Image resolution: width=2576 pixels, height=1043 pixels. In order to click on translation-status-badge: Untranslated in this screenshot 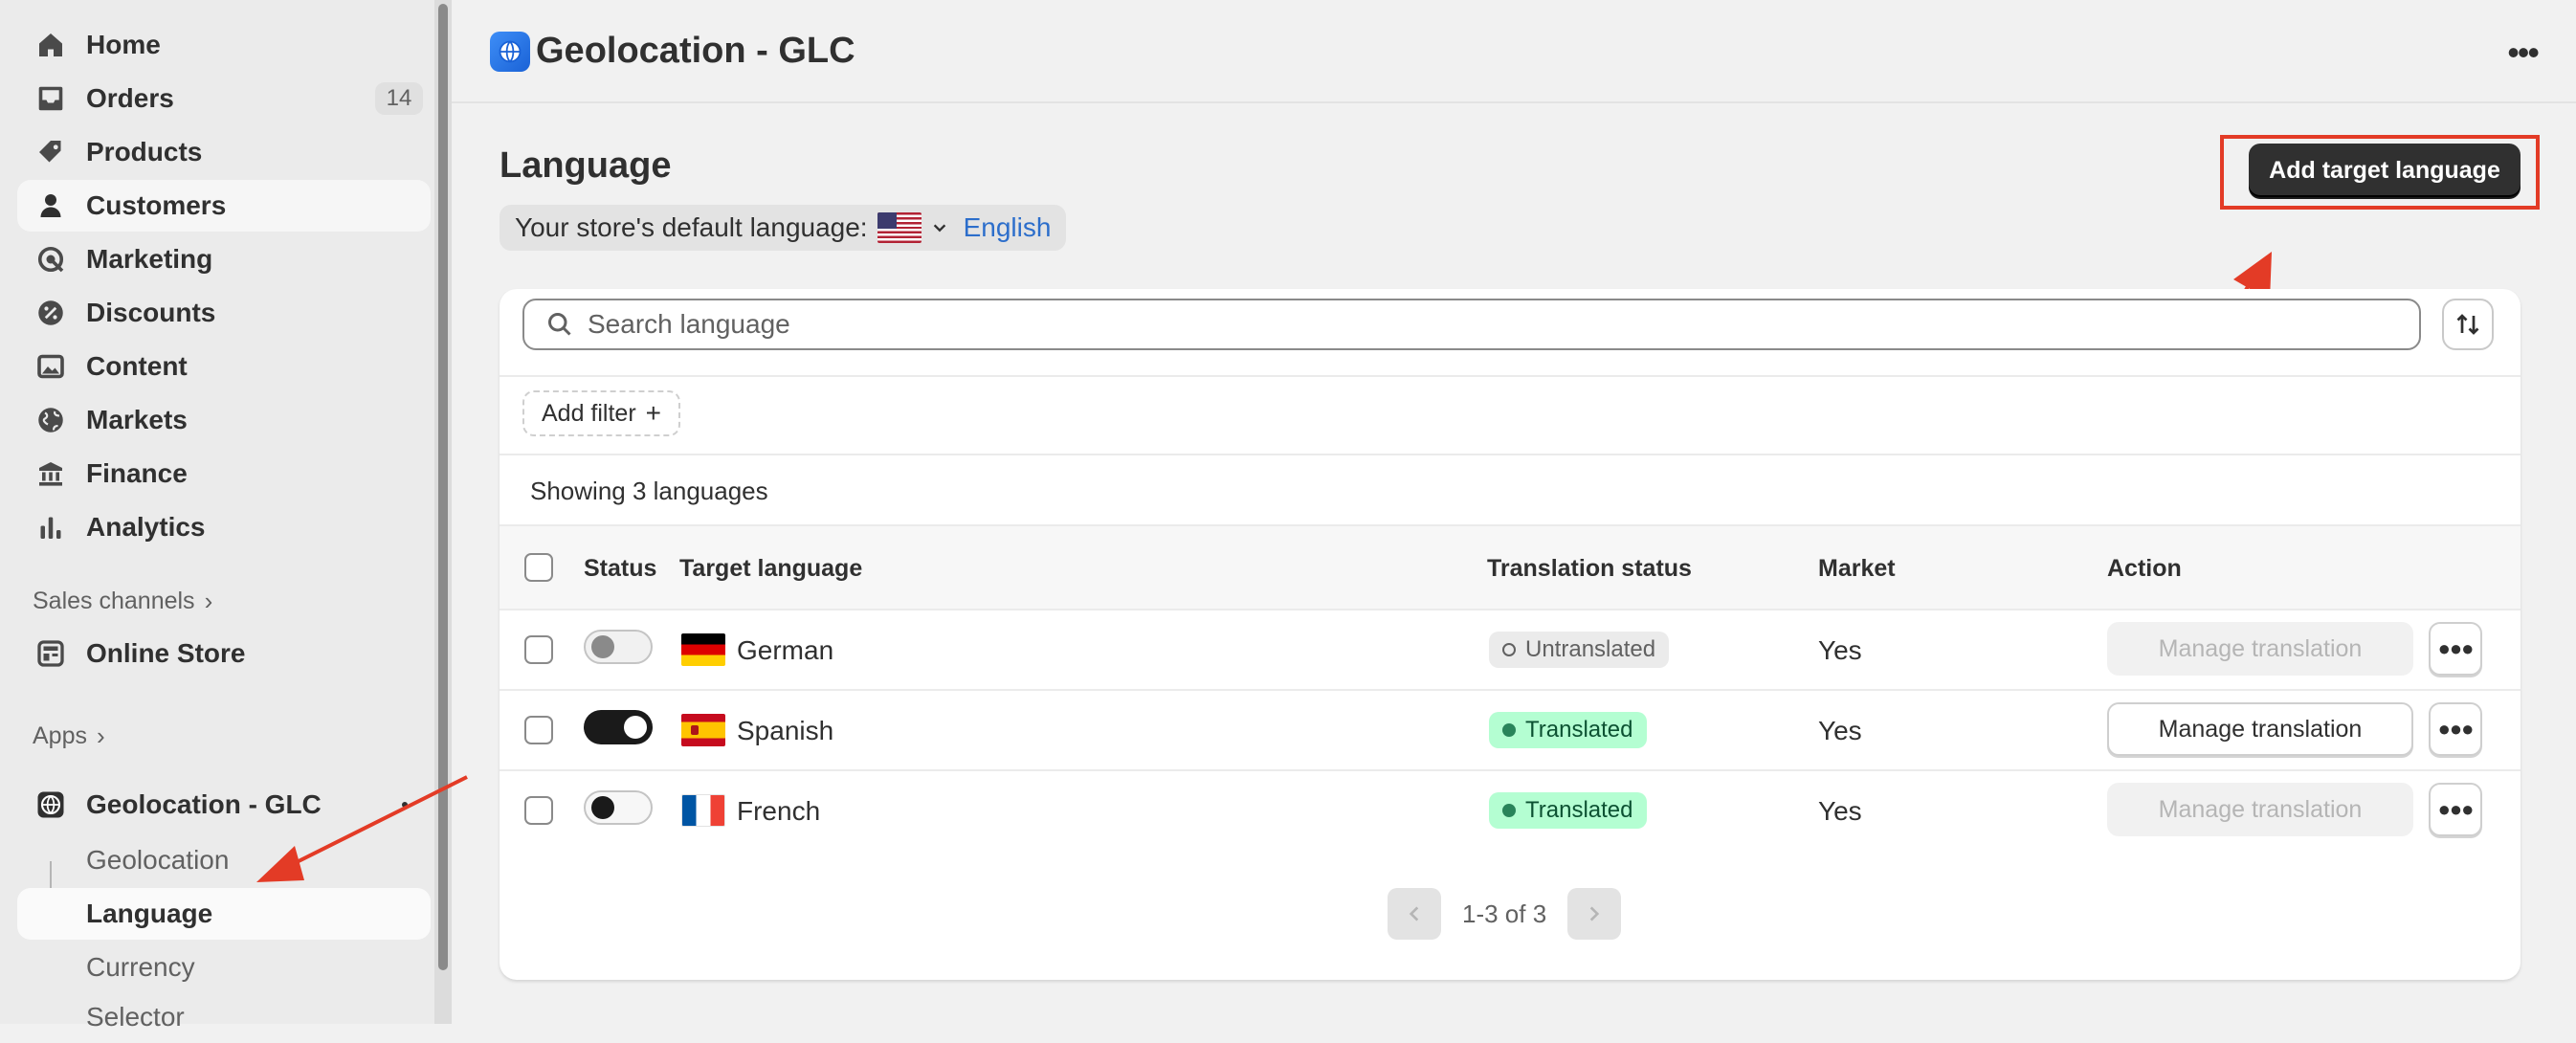, I will do `click(1579, 650)`.